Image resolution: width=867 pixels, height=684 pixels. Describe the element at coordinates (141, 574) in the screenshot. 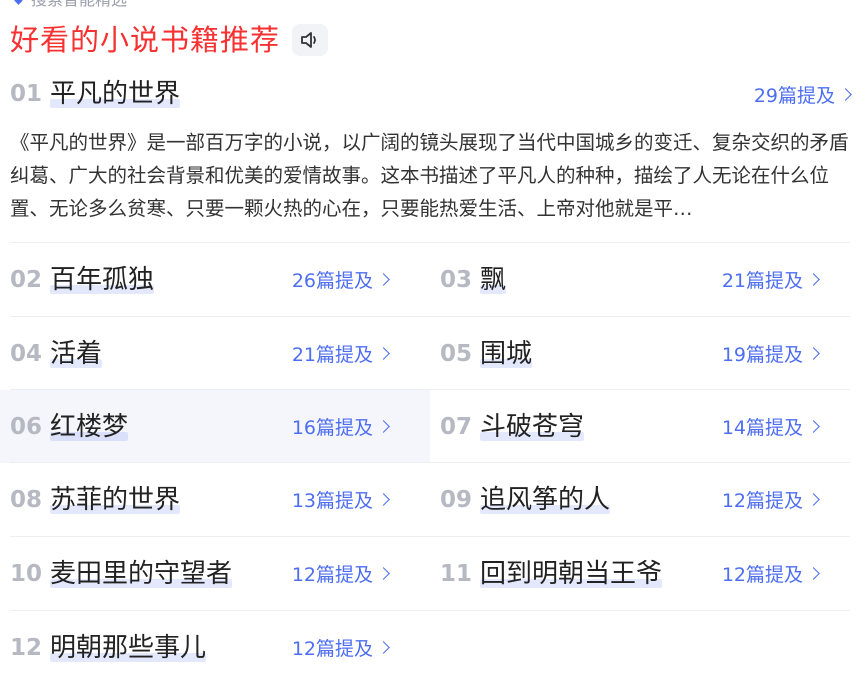

I see `book-name: 麦田里的守望者` at that location.